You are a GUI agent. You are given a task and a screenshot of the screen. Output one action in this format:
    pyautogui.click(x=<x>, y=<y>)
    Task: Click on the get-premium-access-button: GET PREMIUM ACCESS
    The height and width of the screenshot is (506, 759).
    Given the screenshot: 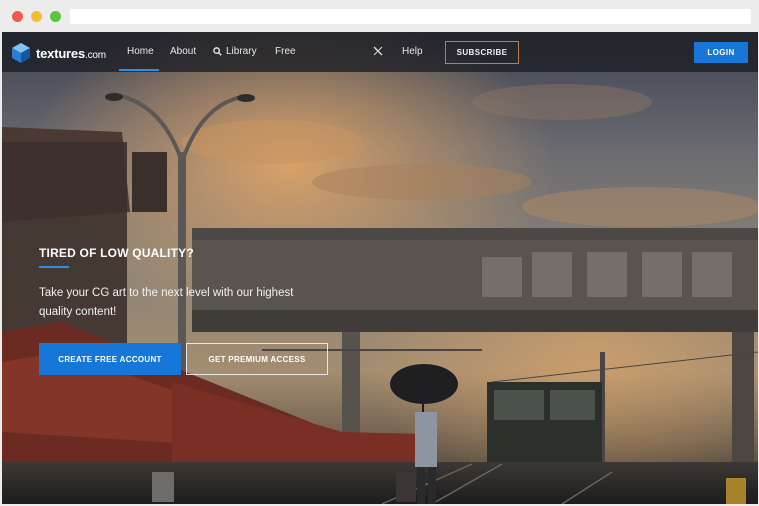 What is the action you would take?
    pyautogui.click(x=257, y=359)
    